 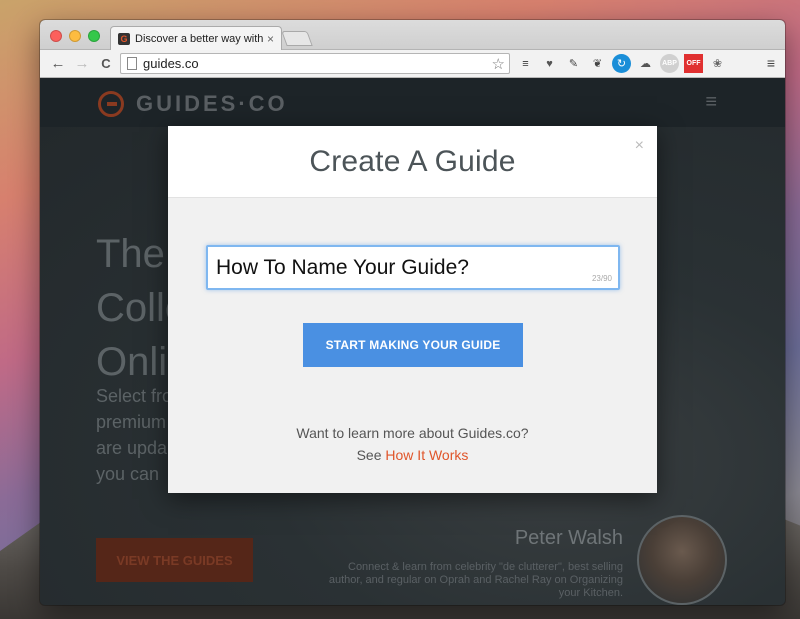 I want to click on view-guides-button: VIEW THE GUIDES, so click(x=174, y=560).